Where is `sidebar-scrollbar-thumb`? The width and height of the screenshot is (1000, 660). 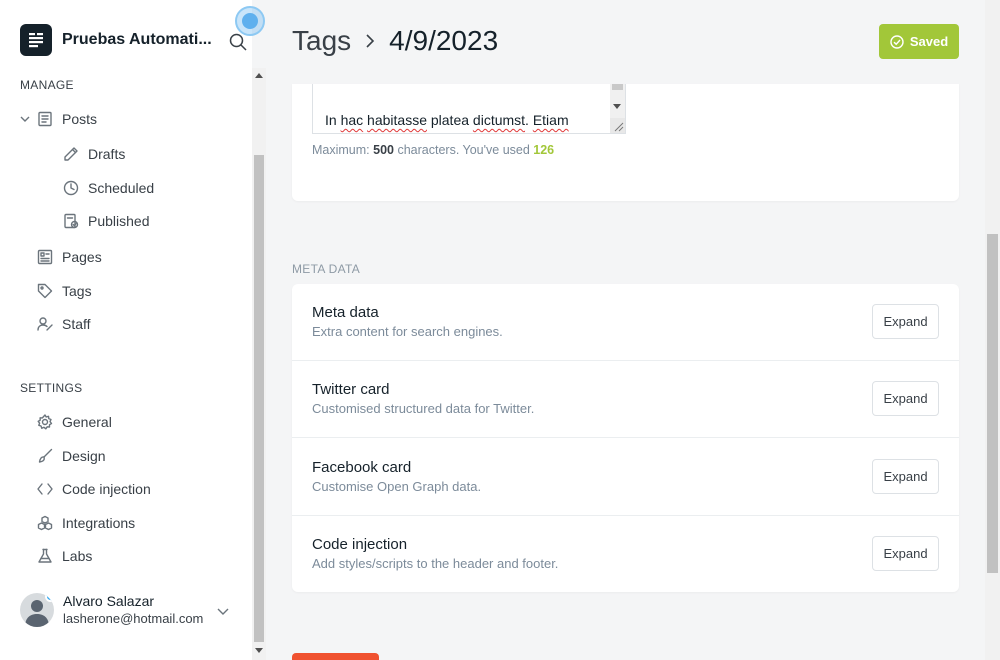
sidebar-scrollbar-thumb is located at coordinates (259, 398).